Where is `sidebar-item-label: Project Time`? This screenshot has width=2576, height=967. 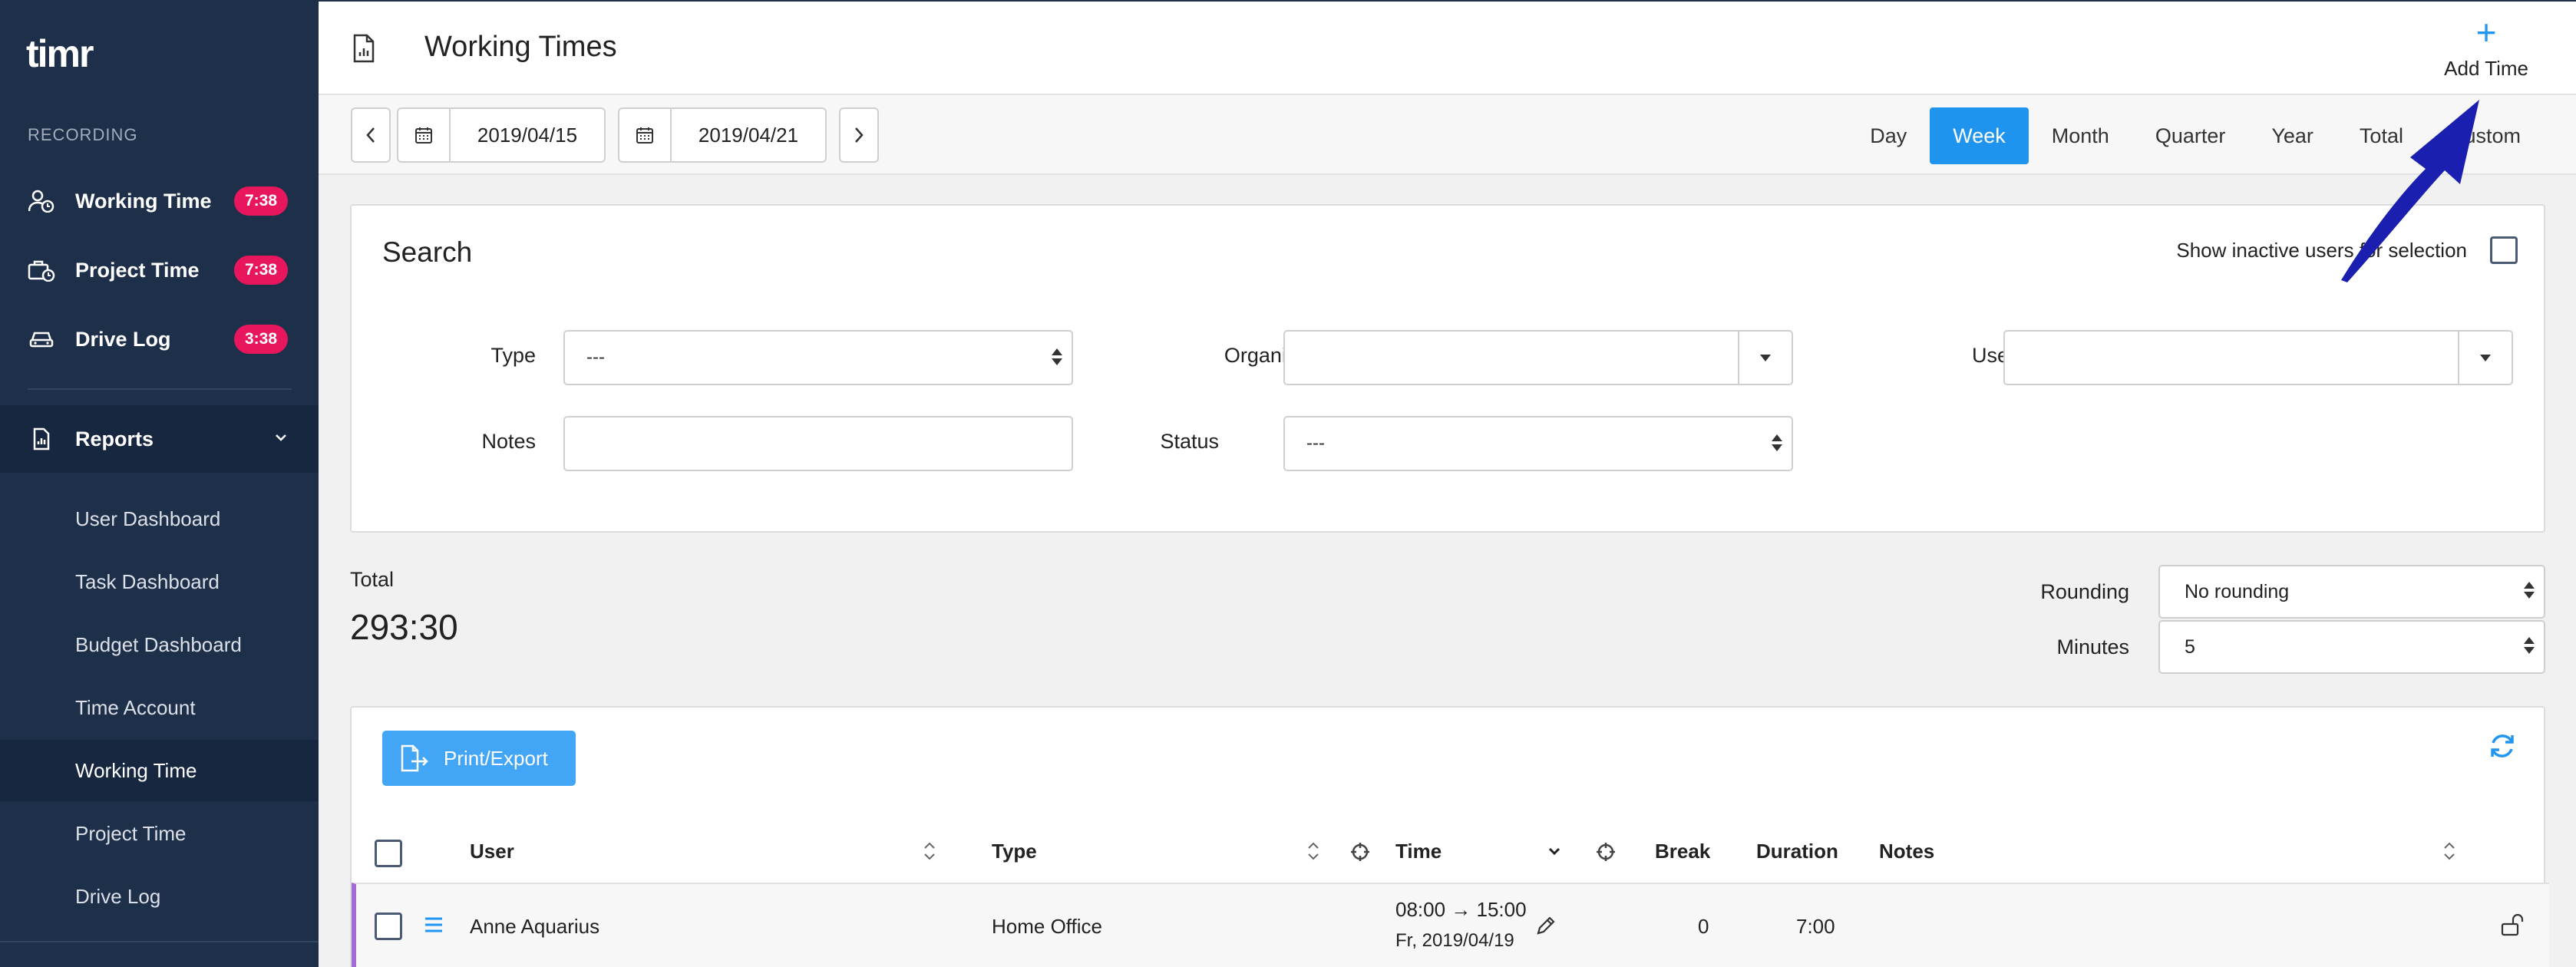 sidebar-item-label: Project Time is located at coordinates (137, 270).